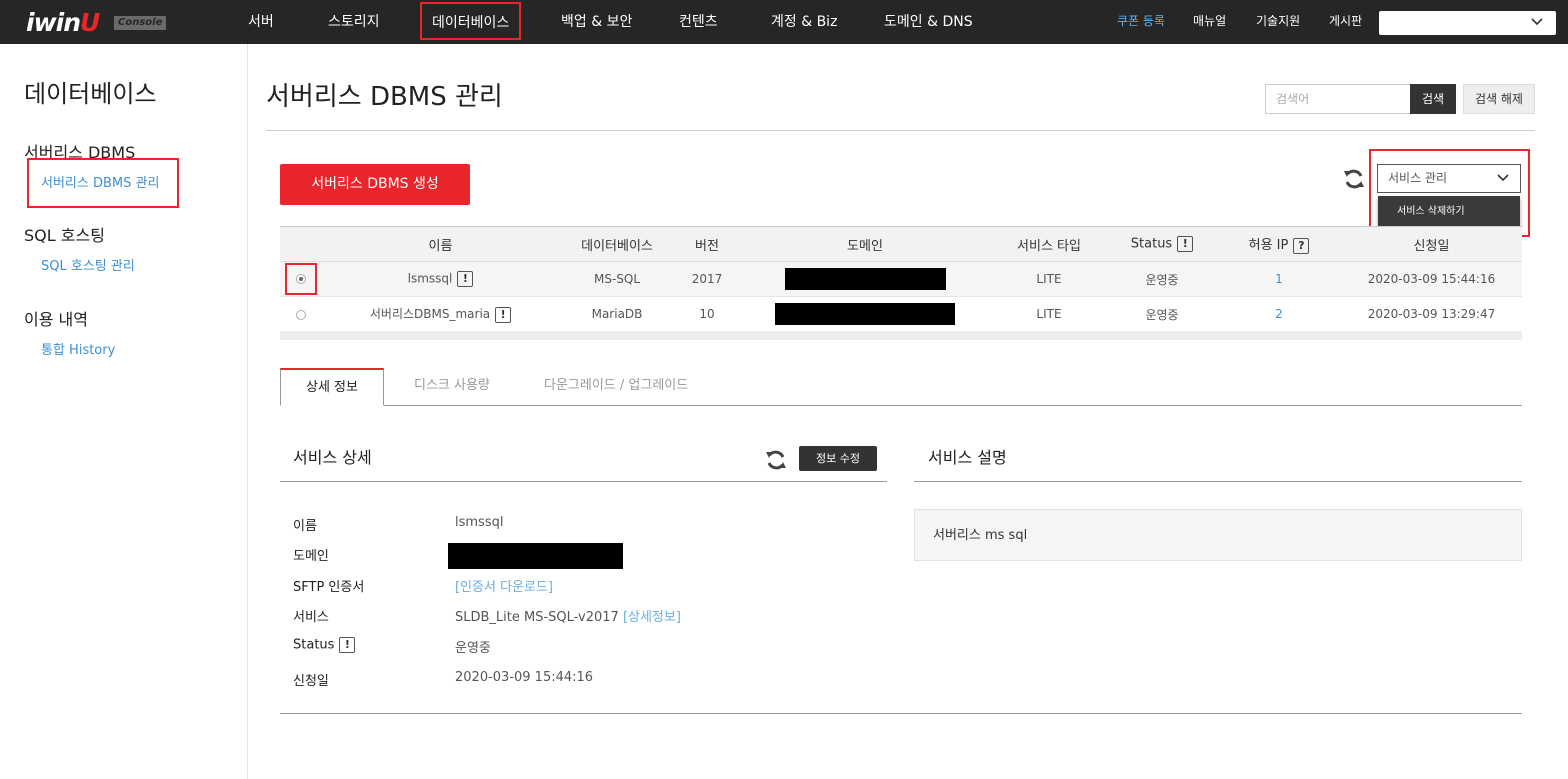  I want to click on row-version: 2017, so click(707, 279).